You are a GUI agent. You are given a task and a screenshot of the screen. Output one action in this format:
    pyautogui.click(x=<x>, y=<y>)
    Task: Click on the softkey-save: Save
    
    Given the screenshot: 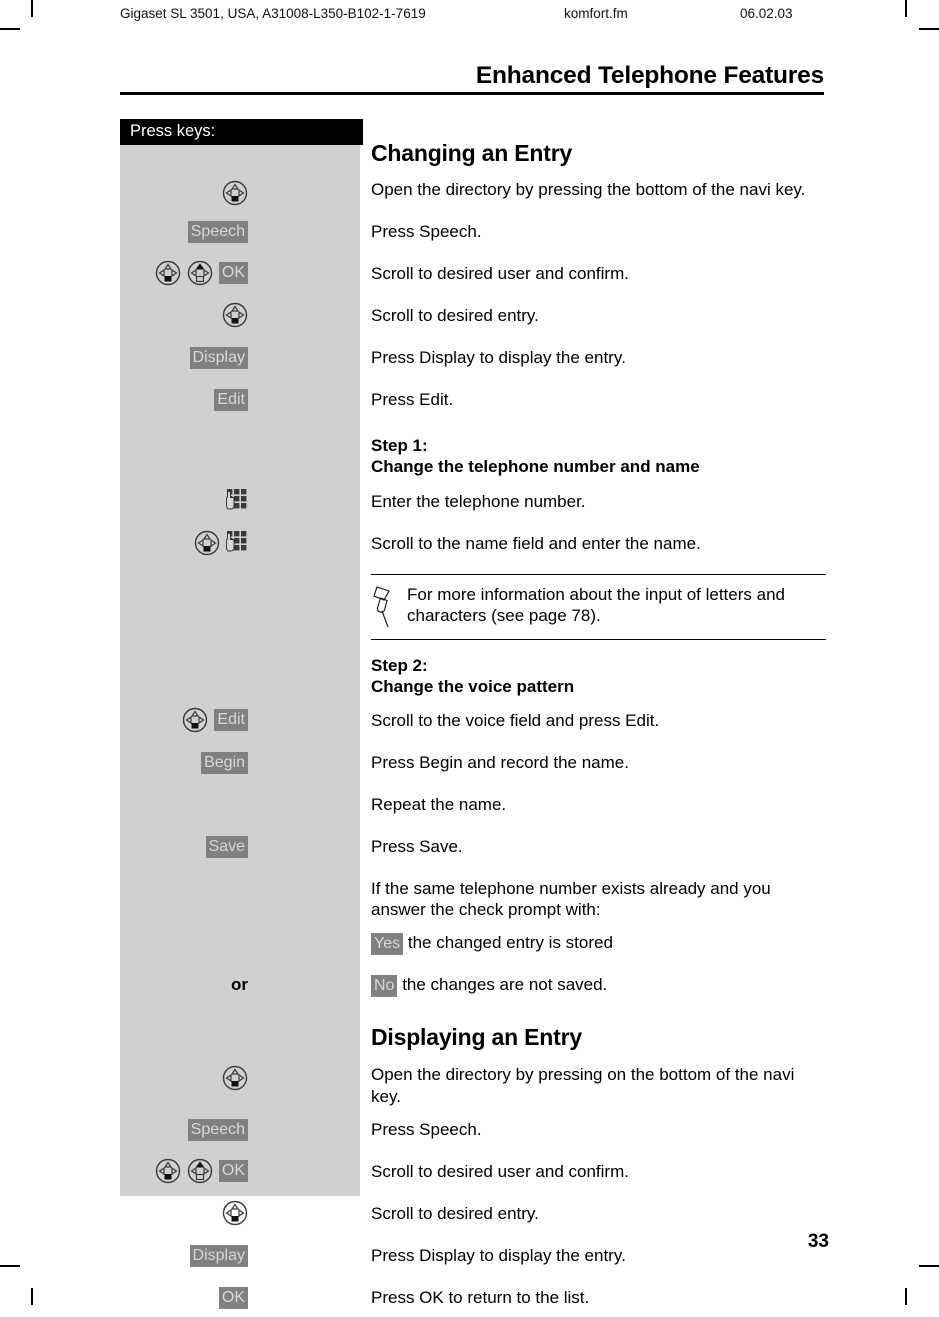 What is the action you would take?
    pyautogui.click(x=226, y=846)
    